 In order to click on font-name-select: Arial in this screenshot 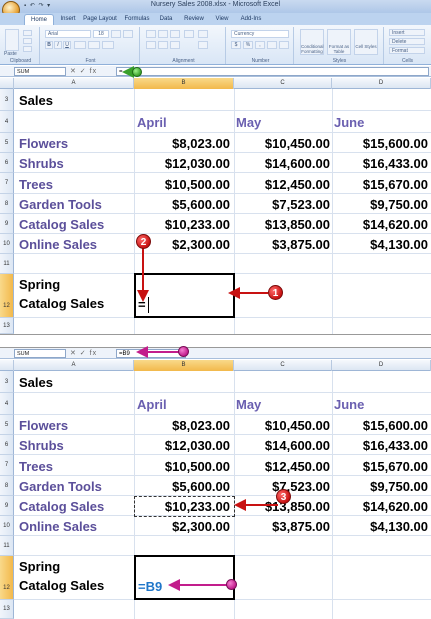, I will do `click(68, 34)`.